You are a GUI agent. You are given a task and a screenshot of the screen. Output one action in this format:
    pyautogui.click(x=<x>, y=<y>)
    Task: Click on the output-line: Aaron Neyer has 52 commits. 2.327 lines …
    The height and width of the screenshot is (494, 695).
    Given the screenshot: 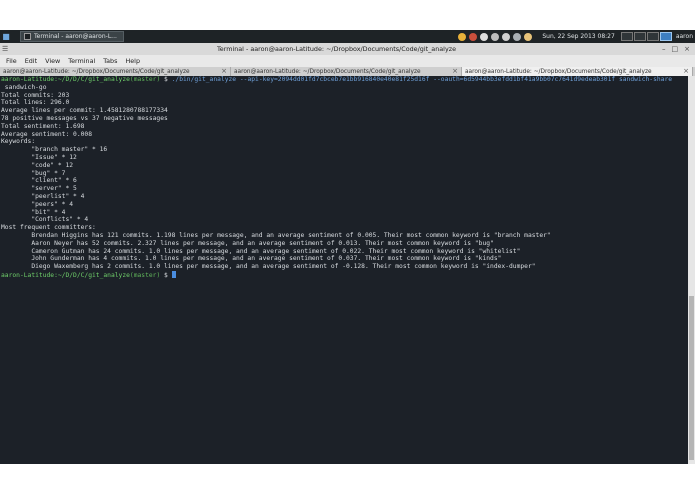 What is the action you would take?
    pyautogui.click(x=247, y=243)
    